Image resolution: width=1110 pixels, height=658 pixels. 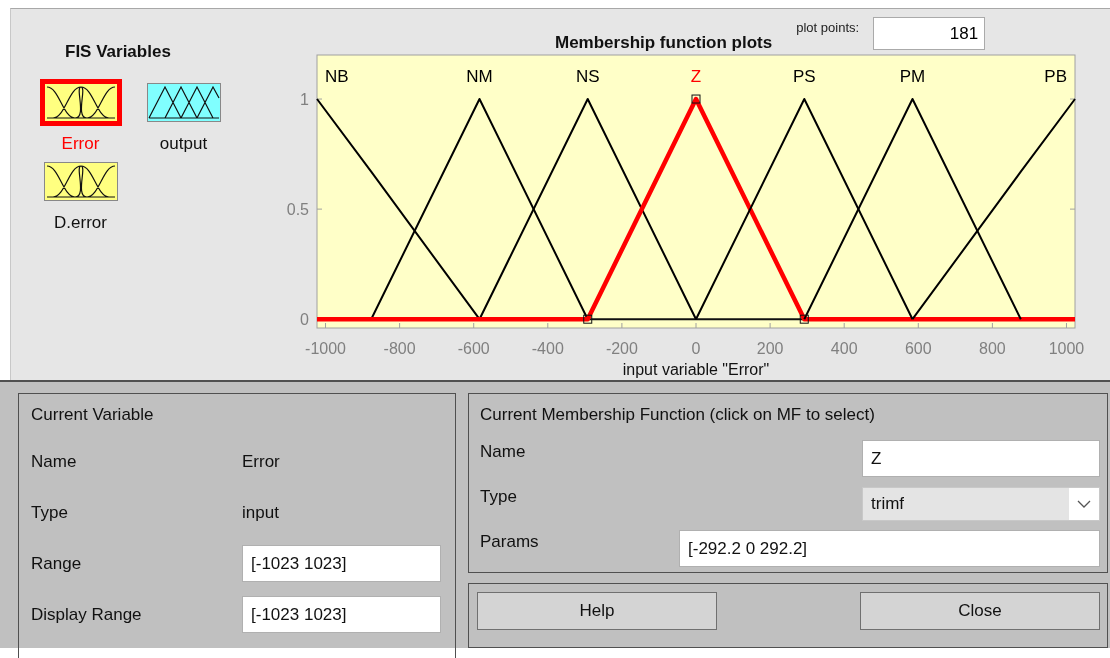 I want to click on mf-label: NB, so click(x=337, y=76).